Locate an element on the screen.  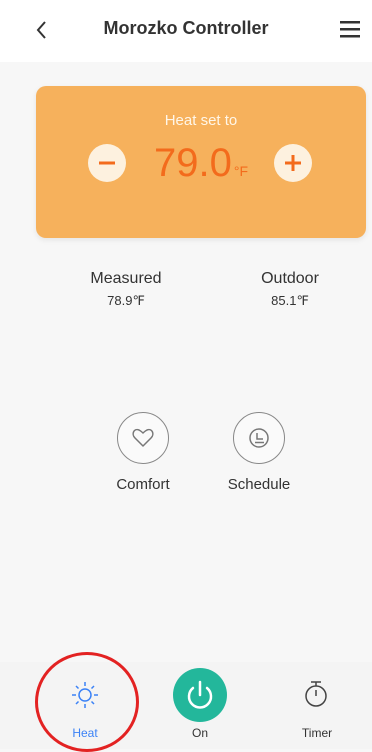
increase-temperature-button is located at coordinates (293, 163).